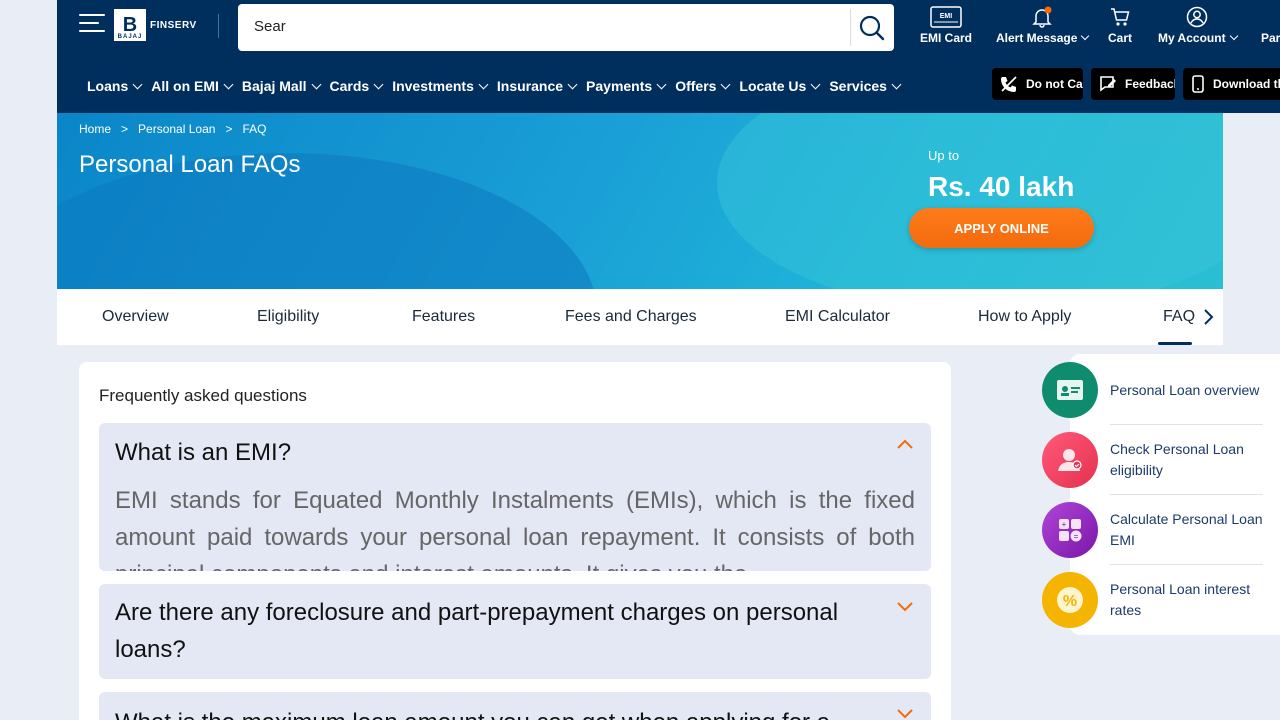 This screenshot has width=1280, height=720. I want to click on page-title: Personal Loan FAQs, so click(190, 164).